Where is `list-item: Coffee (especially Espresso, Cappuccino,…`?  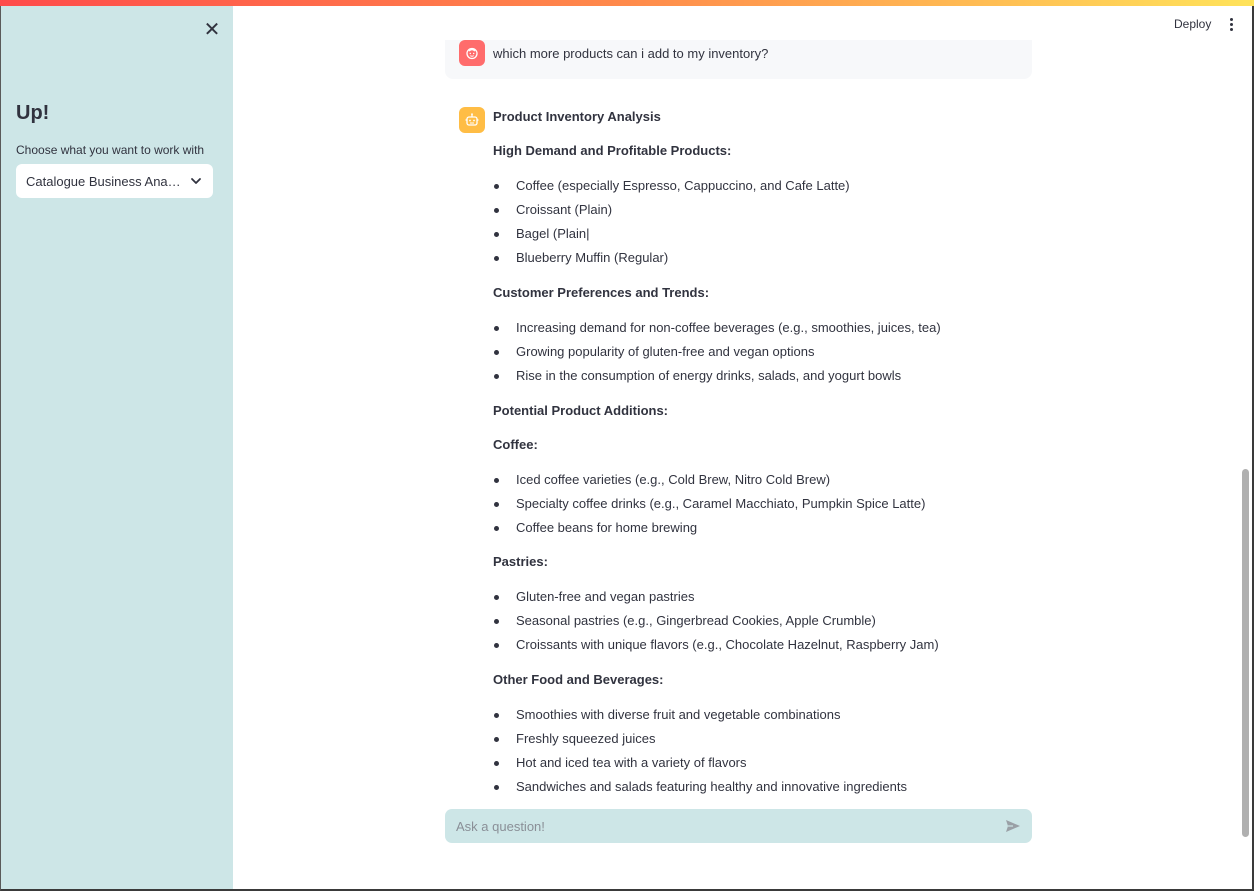 list-item: Coffee (especially Espresso, Cappuccino,… is located at coordinates (753, 189).